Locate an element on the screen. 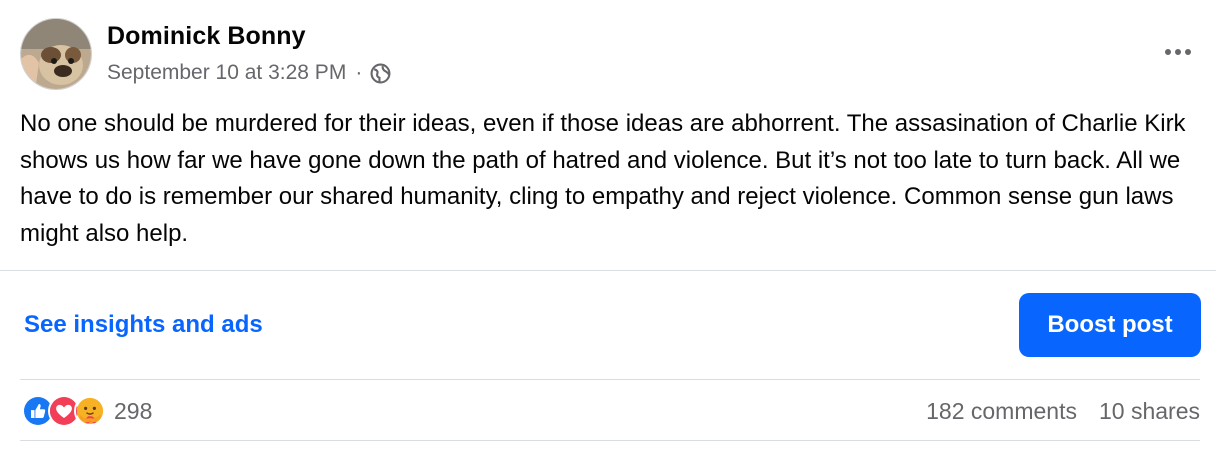 This screenshot has width=1216, height=454. post-timestamp: September 10 at 3:28 PM is located at coordinates (226, 73).